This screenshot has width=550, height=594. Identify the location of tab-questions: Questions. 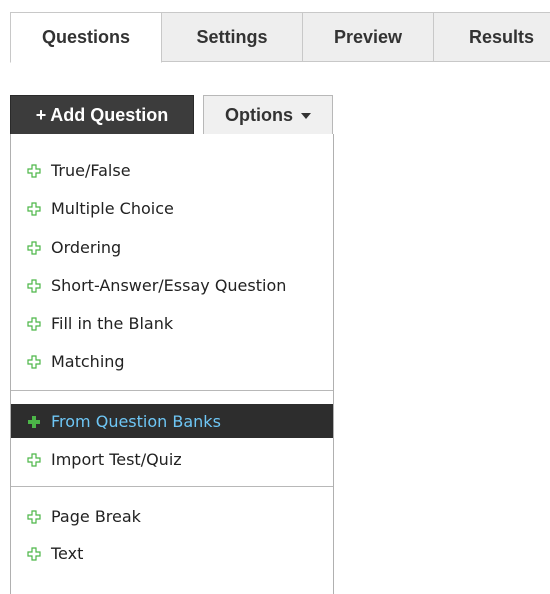
(86, 37).